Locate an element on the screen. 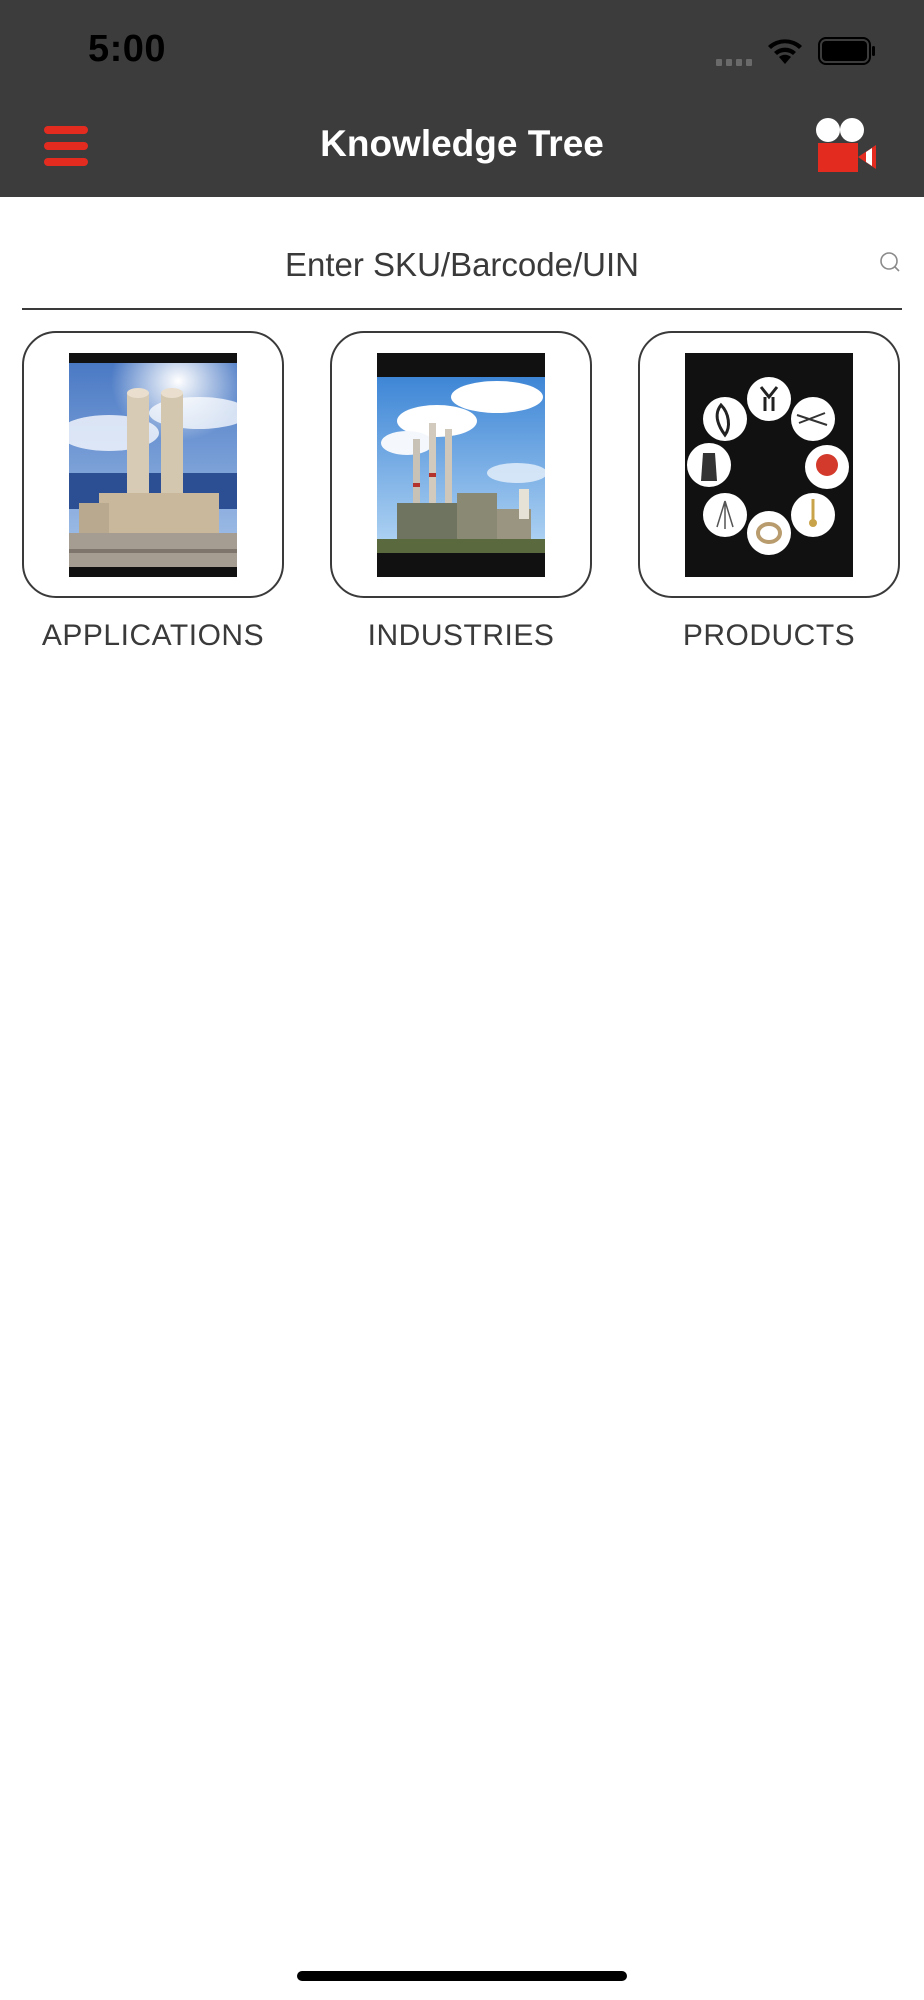  status-icons is located at coordinates (796, 51).